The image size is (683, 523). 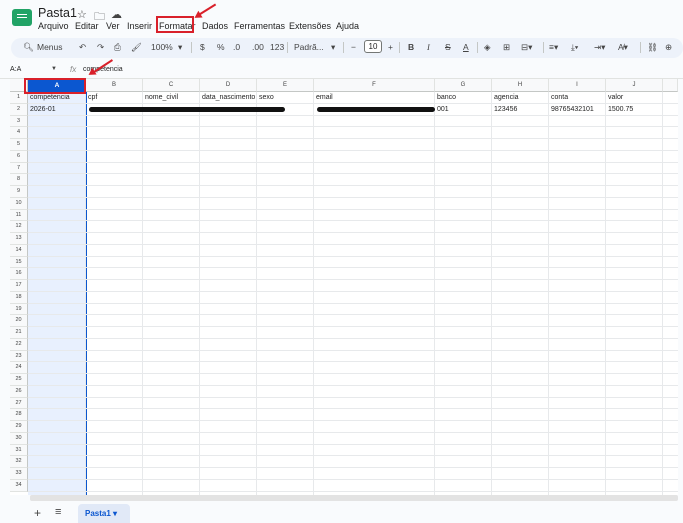 What do you see at coordinates (428, 47) in the screenshot?
I see `italic-button: I` at bounding box center [428, 47].